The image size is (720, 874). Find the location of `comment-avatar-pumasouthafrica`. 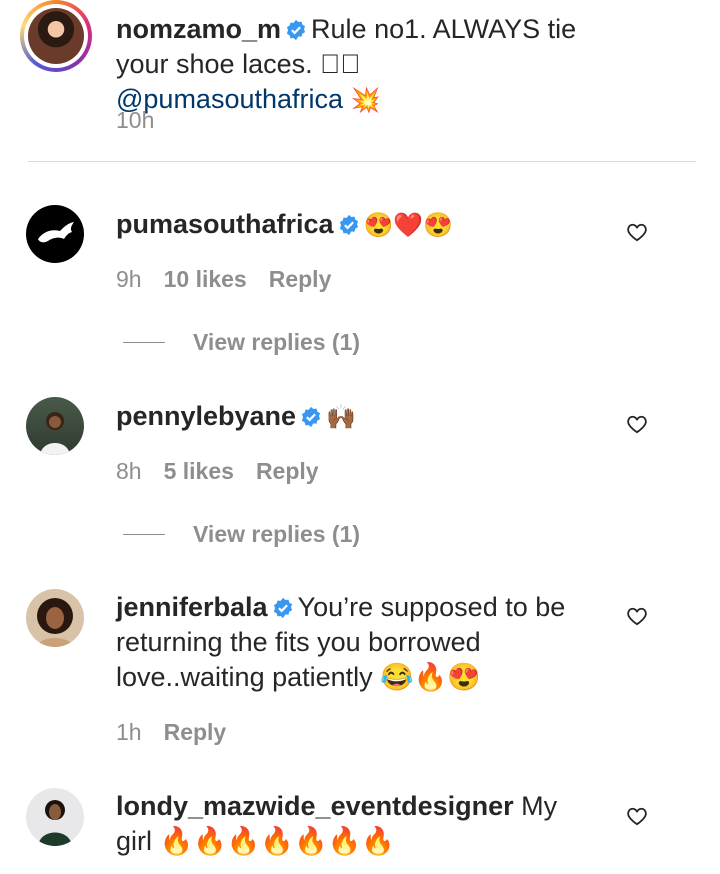

comment-avatar-pumasouthafrica is located at coordinates (55, 234).